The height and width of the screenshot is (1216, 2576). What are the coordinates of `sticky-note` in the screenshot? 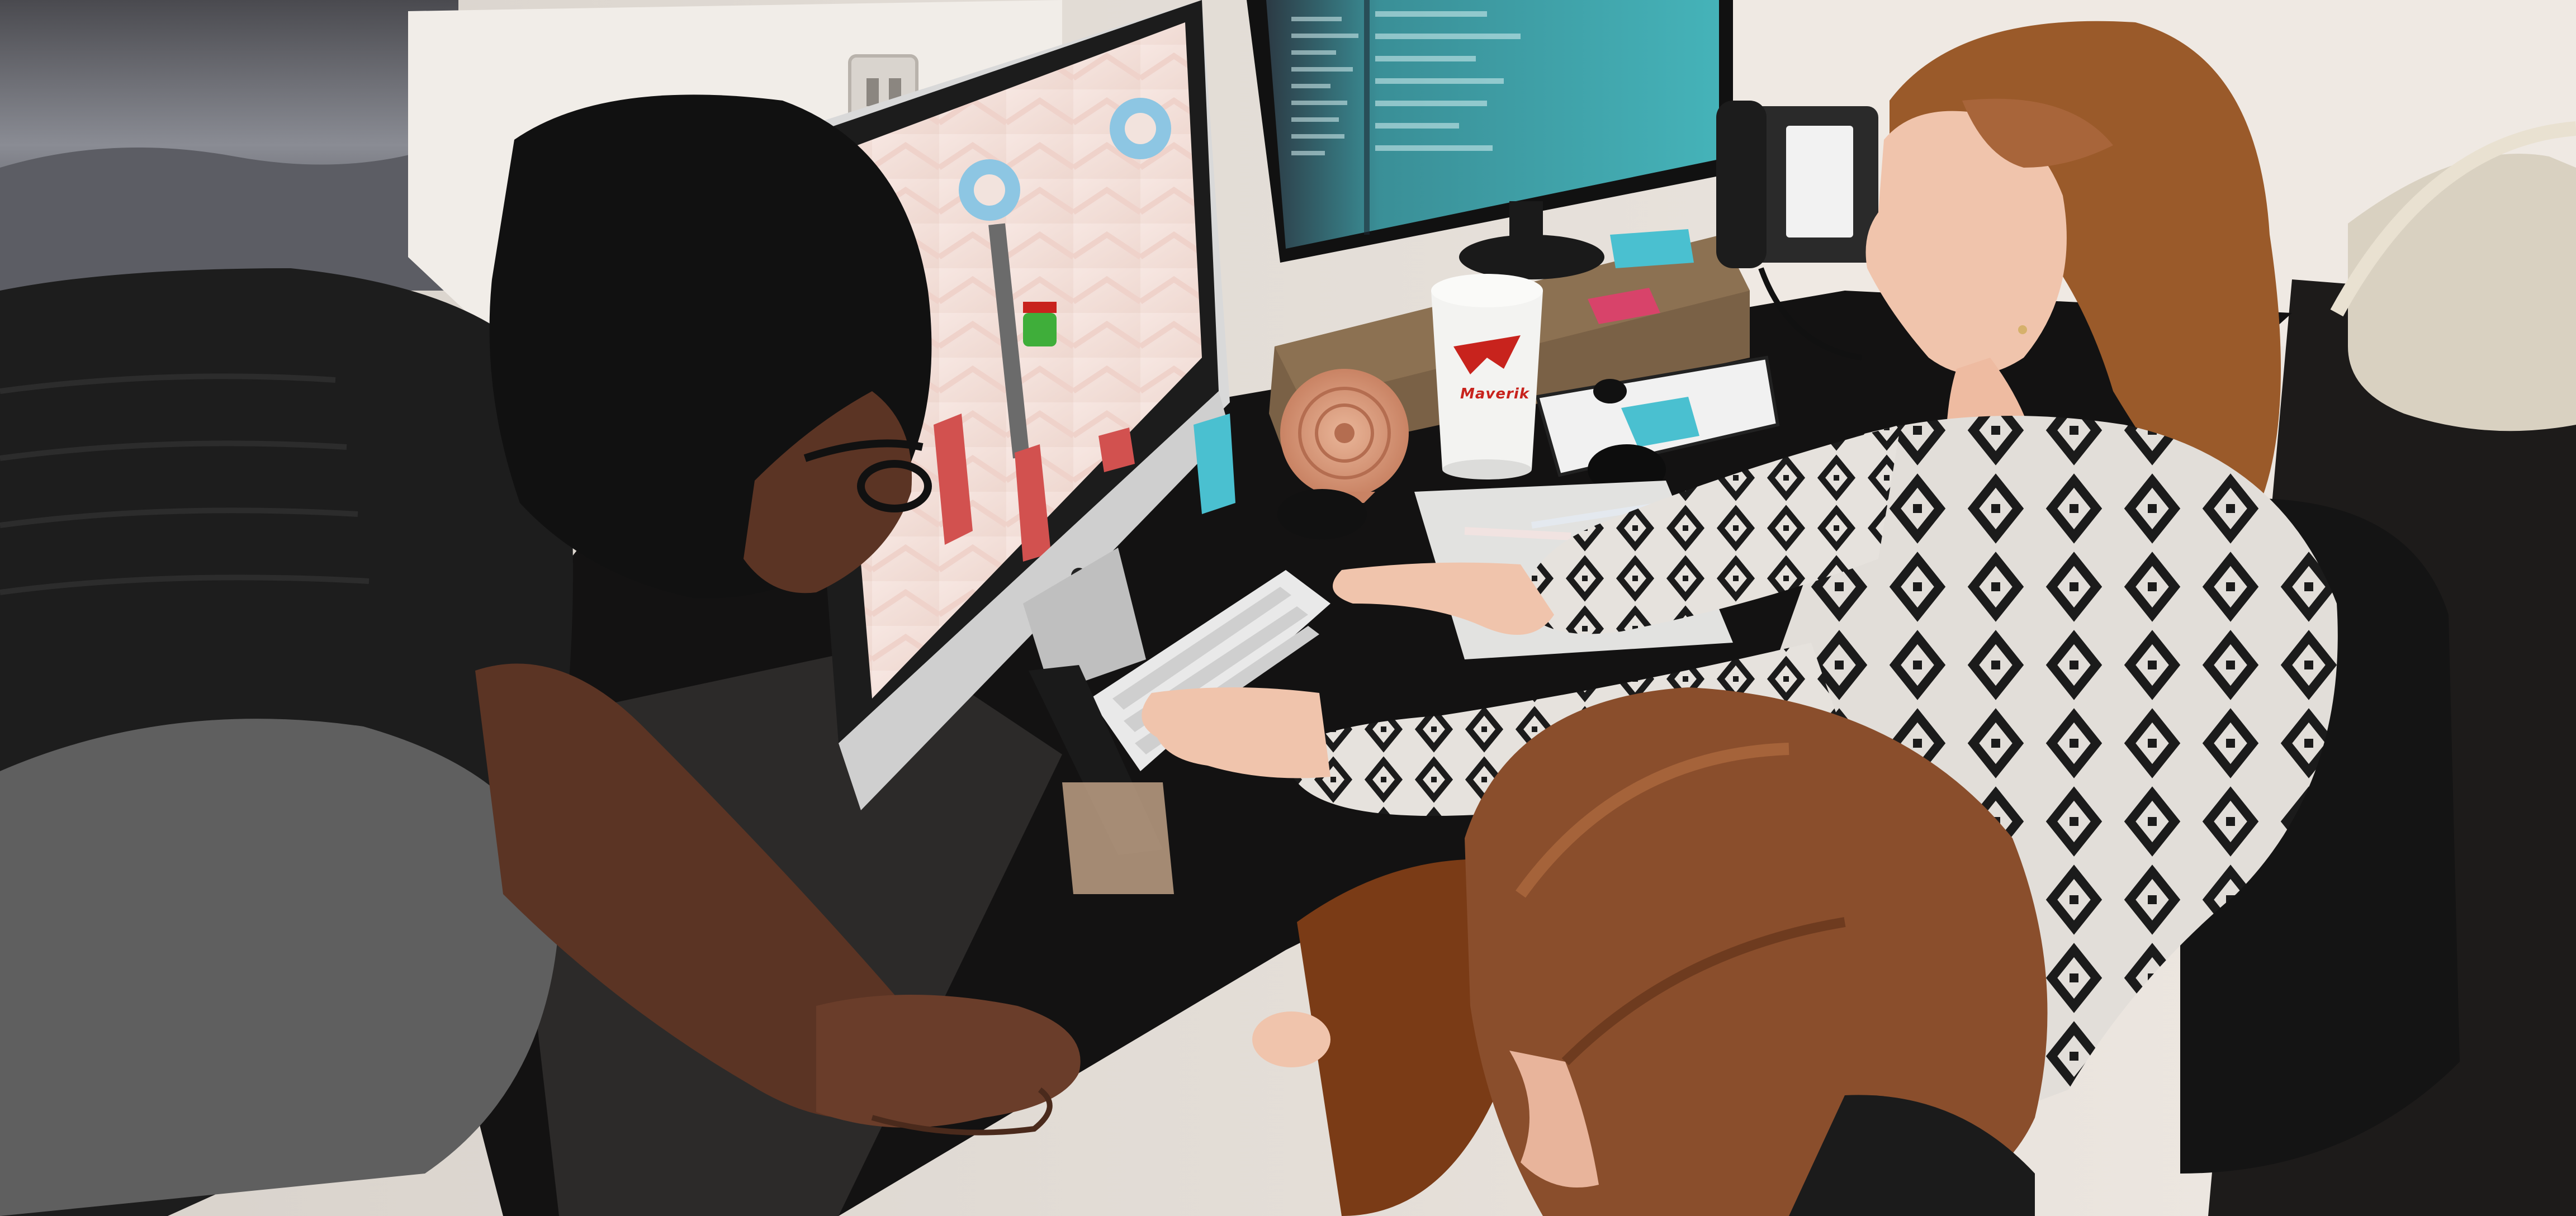 It's located at (1652, 248).